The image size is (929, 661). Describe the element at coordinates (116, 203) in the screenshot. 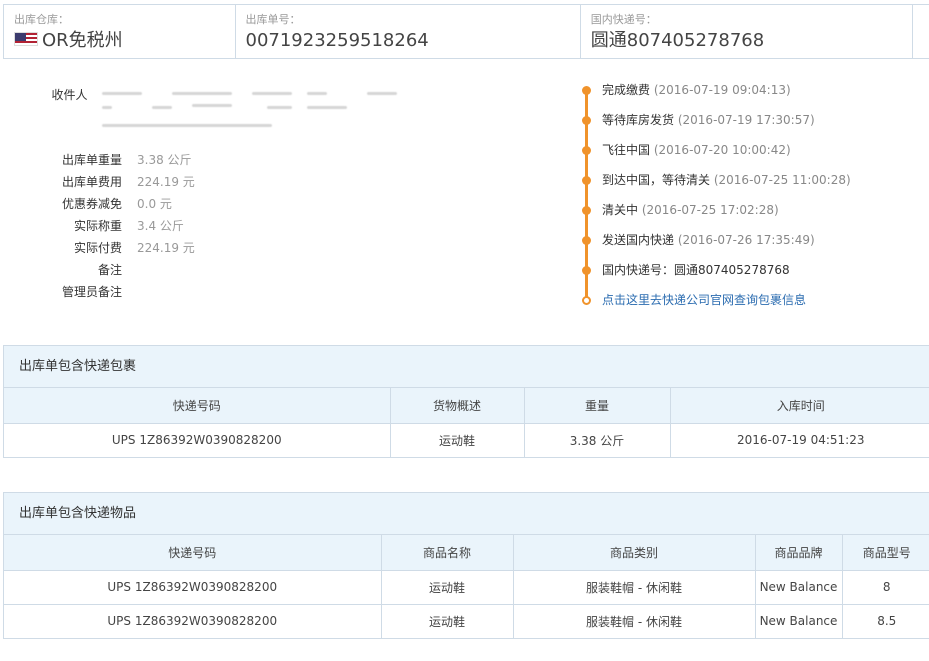

I see `info-row-coupon: 优惠券减免 0.0 元` at that location.